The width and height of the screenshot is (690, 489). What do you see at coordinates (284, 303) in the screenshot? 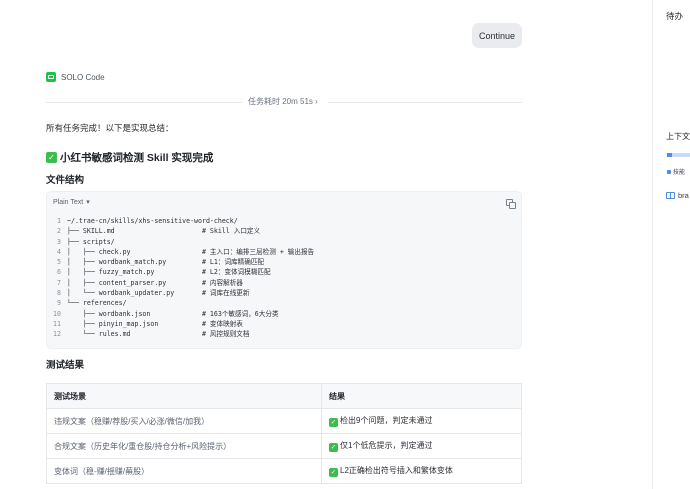
I see `code-line: 9 └── references/` at bounding box center [284, 303].